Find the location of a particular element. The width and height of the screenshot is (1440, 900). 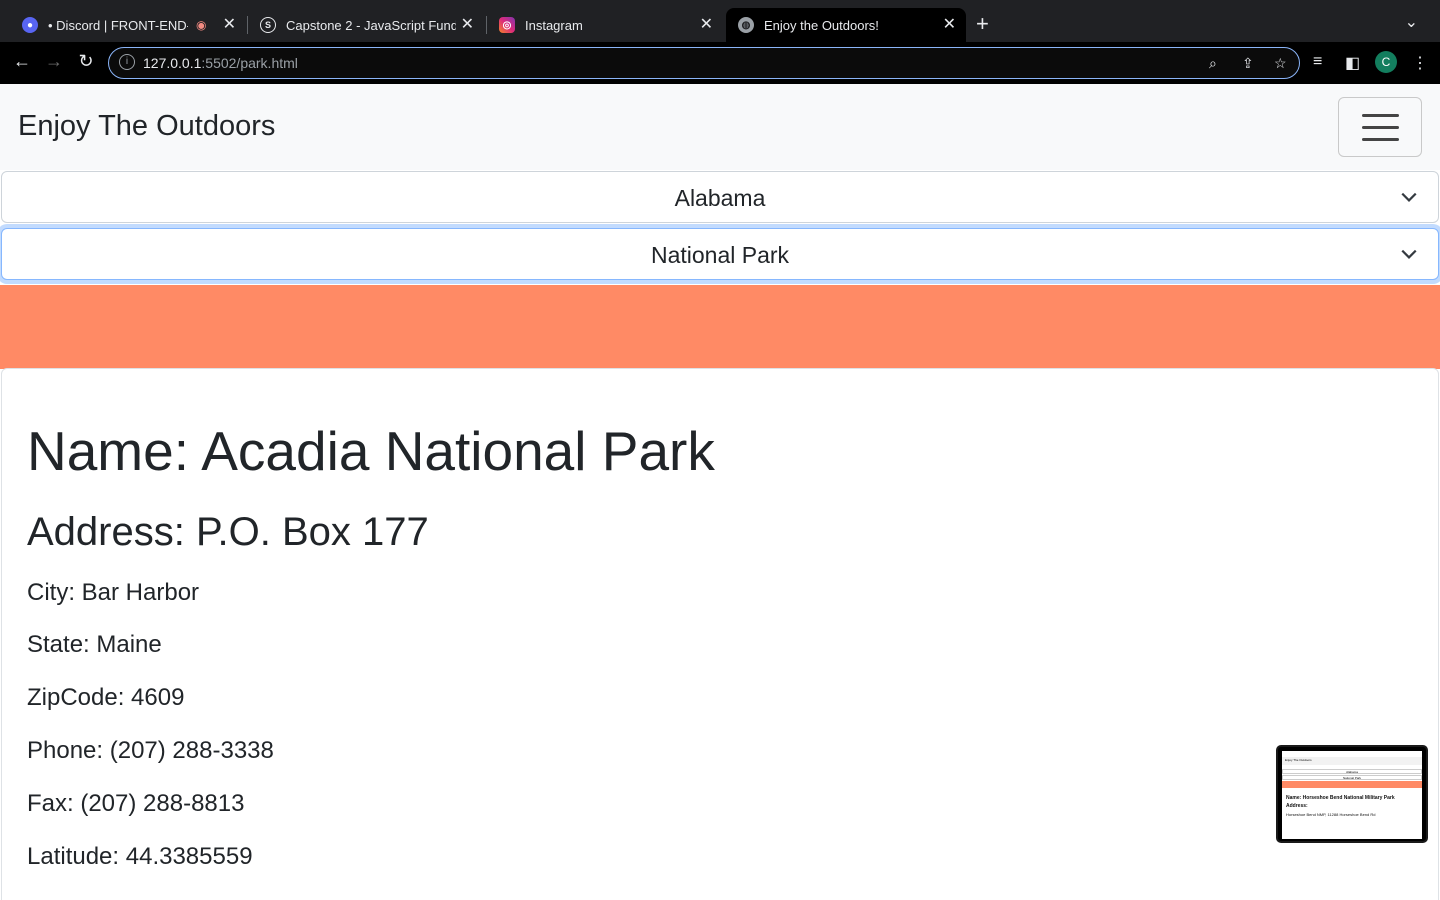

reload-icon: ↻ is located at coordinates (86, 61).